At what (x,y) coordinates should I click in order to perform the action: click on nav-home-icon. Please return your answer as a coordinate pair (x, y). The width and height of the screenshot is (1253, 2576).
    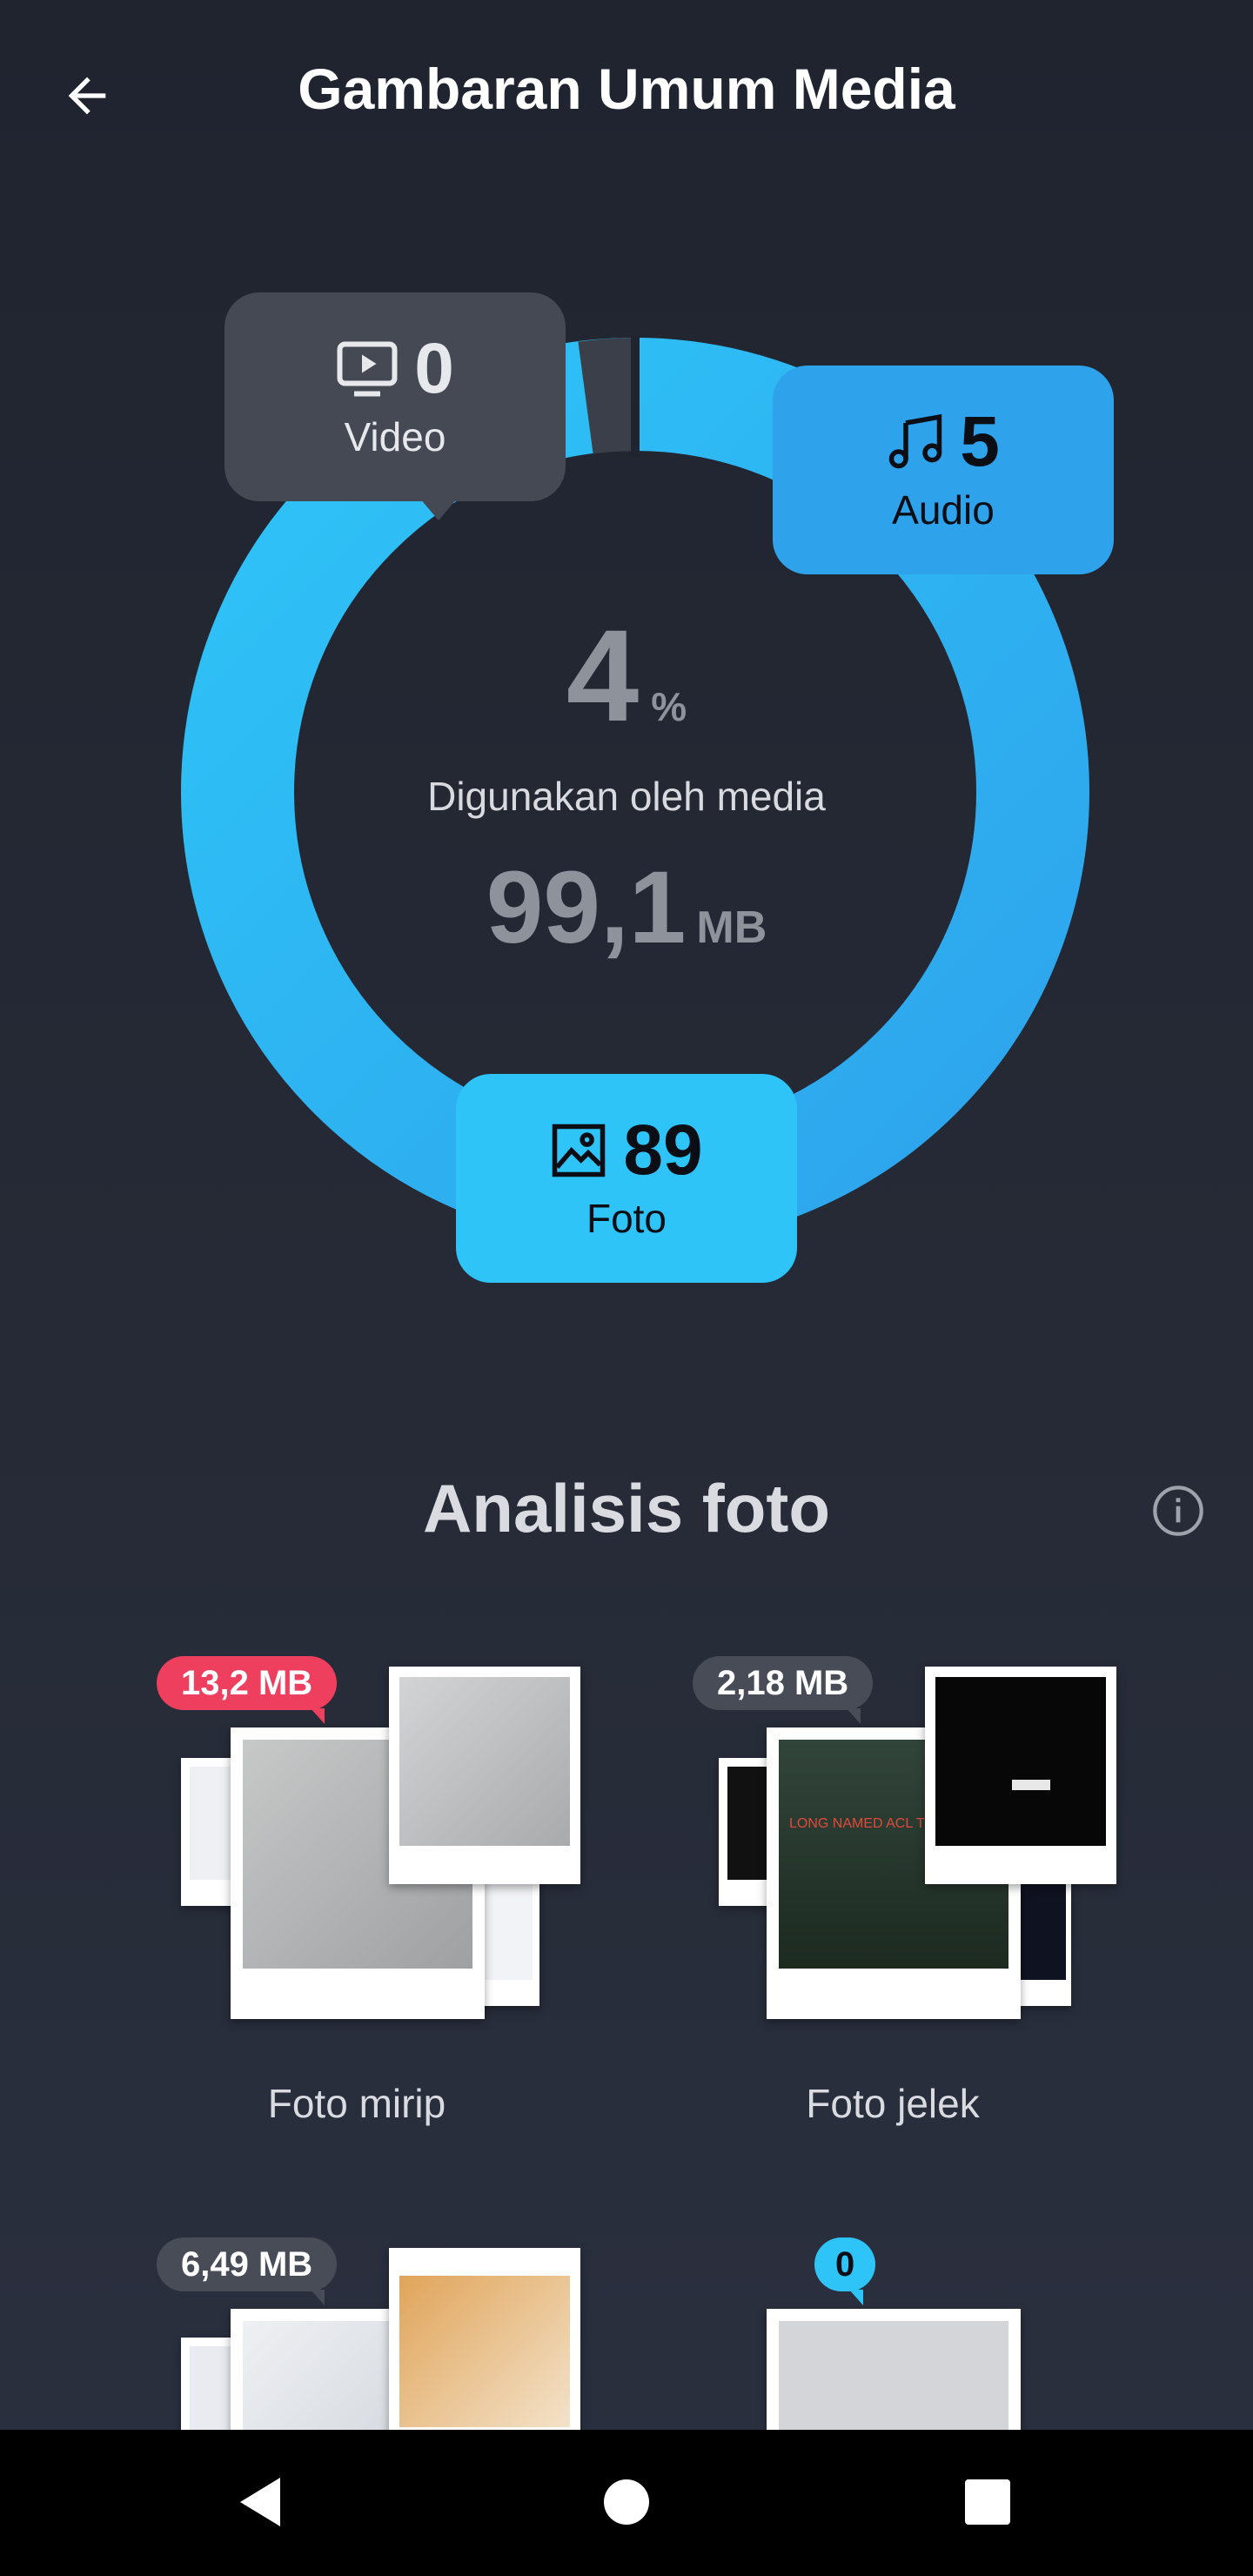
    Looking at the image, I should click on (626, 2502).